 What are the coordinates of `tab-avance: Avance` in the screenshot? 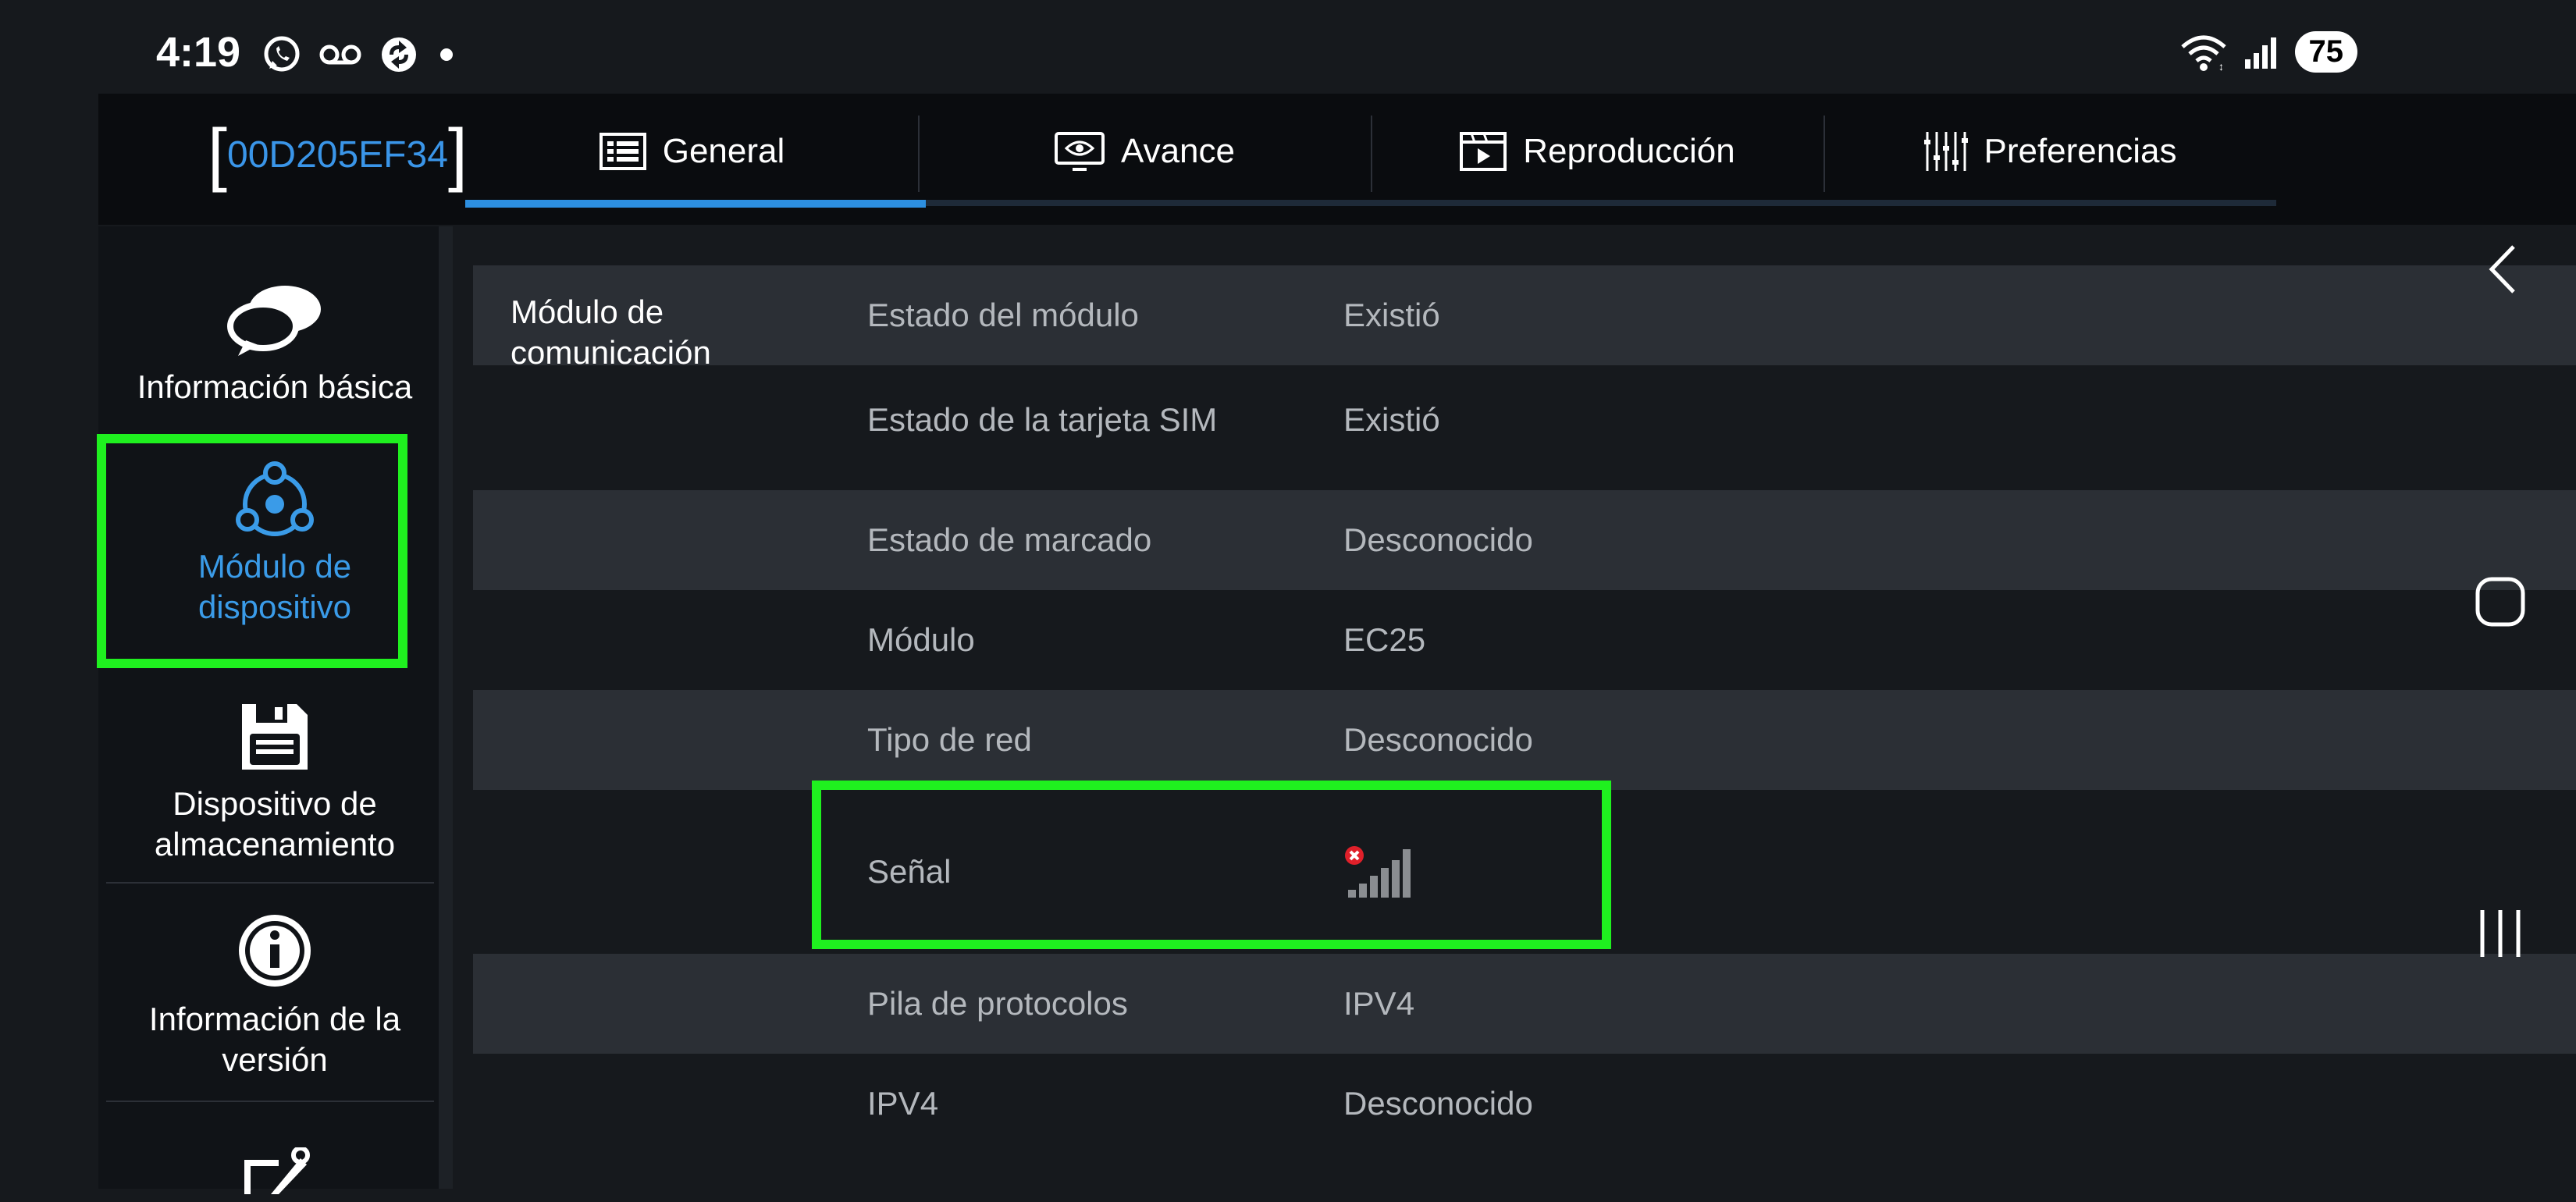 It's located at (1144, 151).